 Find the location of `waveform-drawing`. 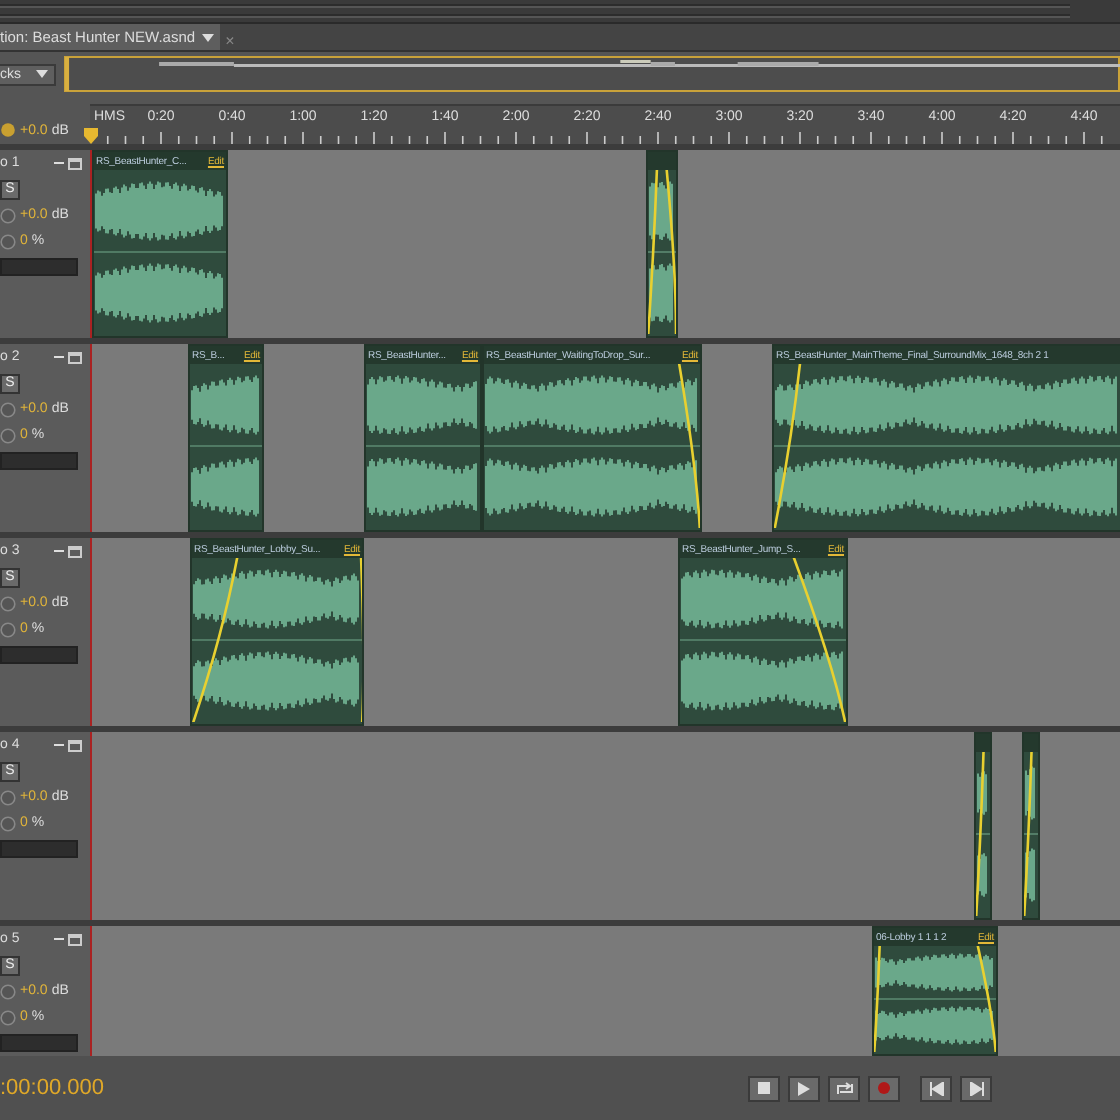

waveform-drawing is located at coordinates (935, 999).